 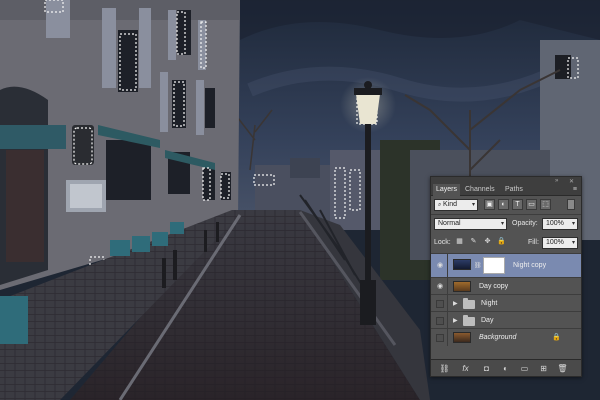 What do you see at coordinates (459, 241) in the screenshot?
I see `lock-transparent-icon: ▦` at bounding box center [459, 241].